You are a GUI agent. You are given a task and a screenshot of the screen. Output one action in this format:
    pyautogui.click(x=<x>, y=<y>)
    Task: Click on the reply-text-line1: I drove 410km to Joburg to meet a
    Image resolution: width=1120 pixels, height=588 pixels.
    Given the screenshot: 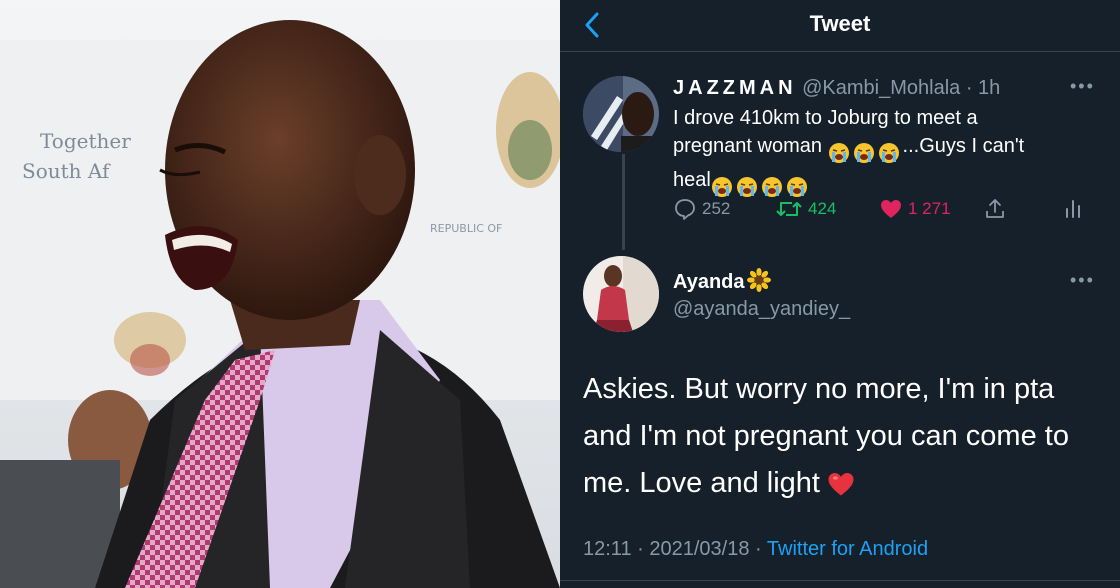 What is the action you would take?
    pyautogui.click(x=825, y=118)
    